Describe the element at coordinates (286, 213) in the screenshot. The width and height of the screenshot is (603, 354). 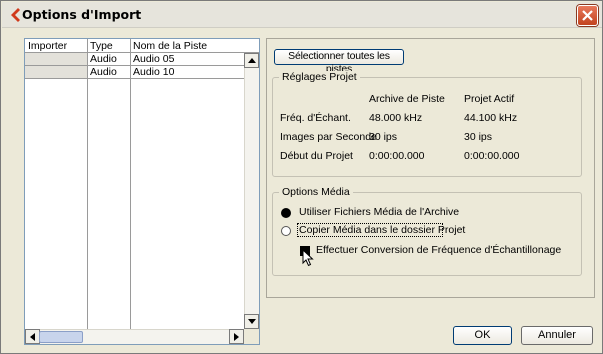
I see `use-archive-media-radio` at that location.